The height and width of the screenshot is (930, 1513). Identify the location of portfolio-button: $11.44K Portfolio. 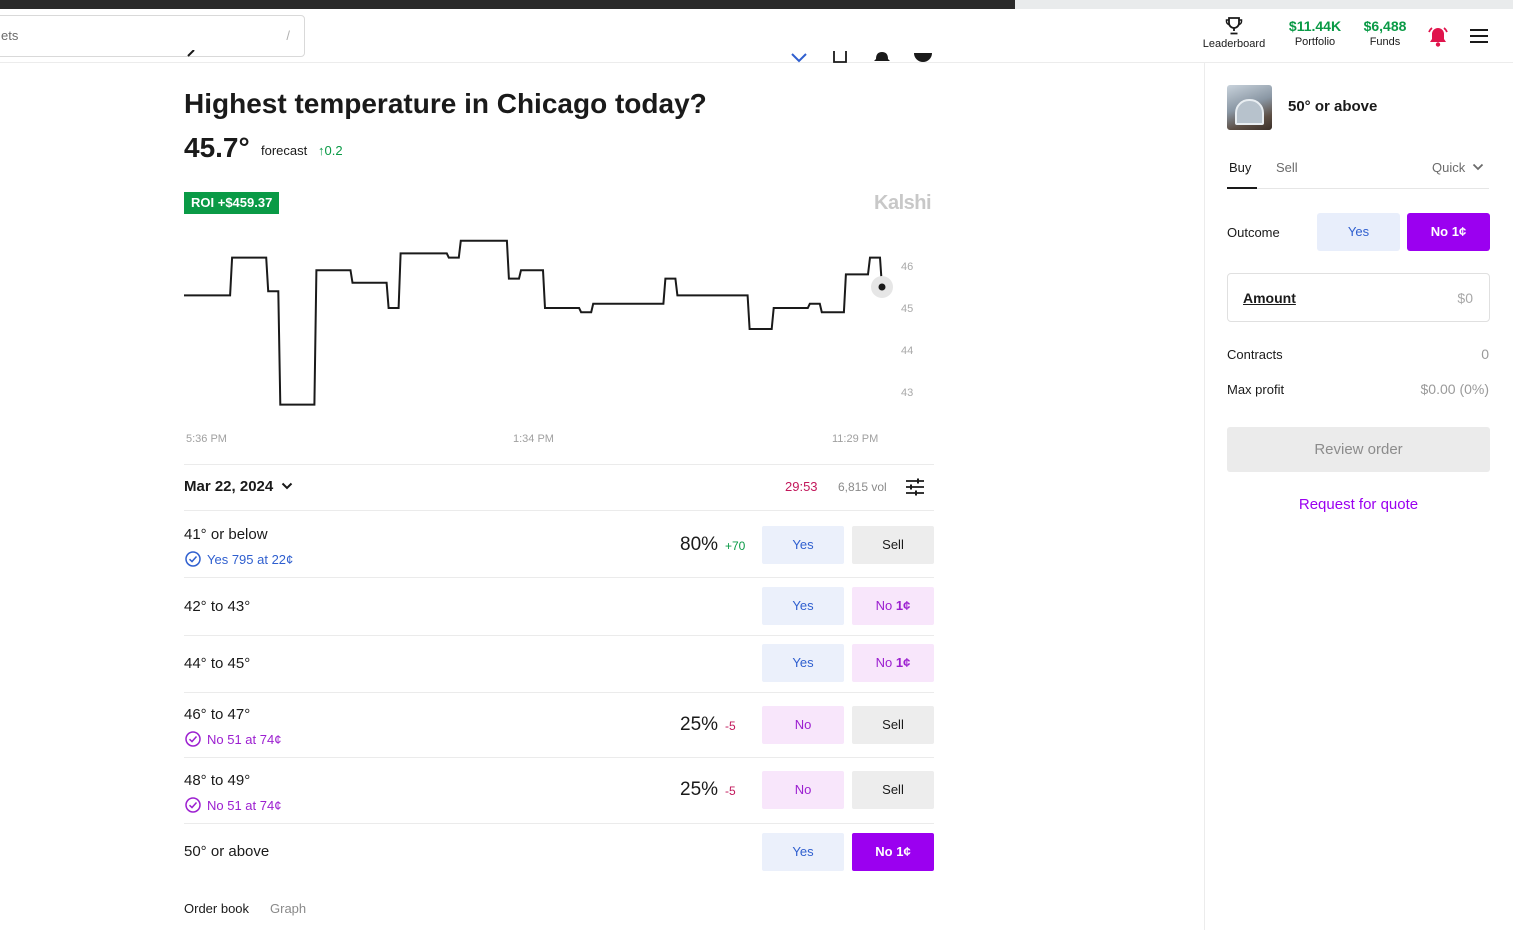
(1315, 33).